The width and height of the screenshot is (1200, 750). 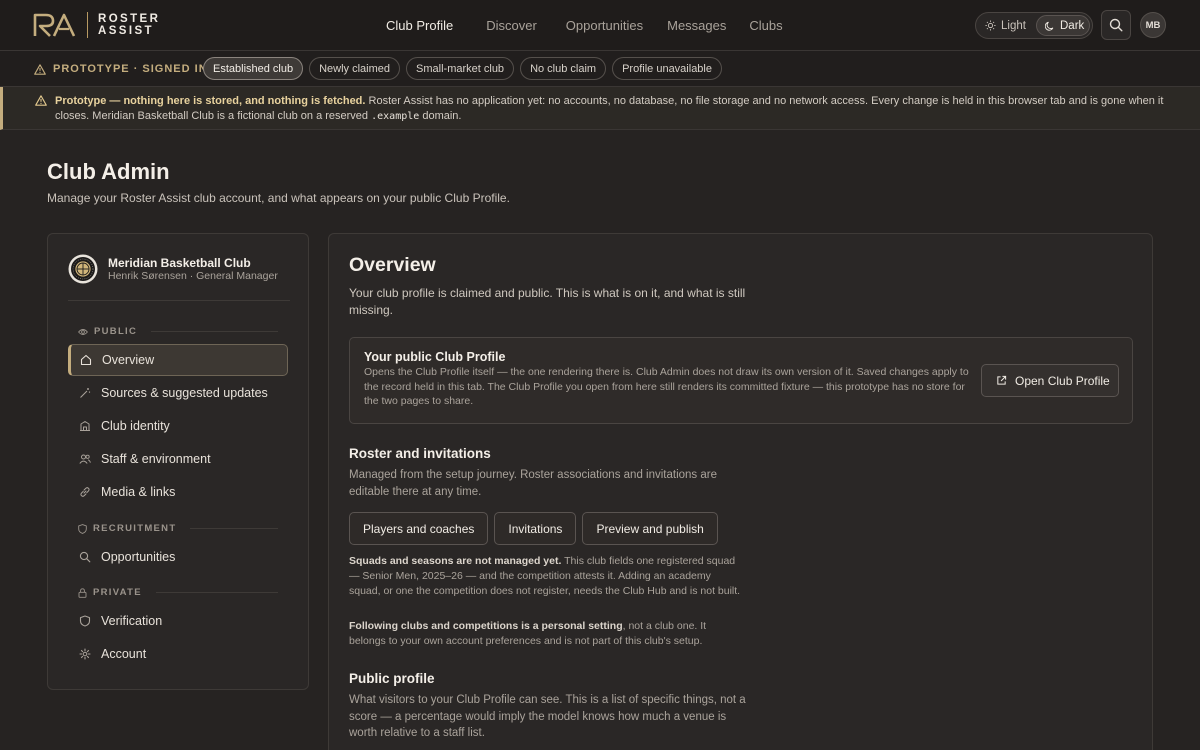 What do you see at coordinates (1062, 380) in the screenshot?
I see `open-club-profile-label: Open Club Profile` at bounding box center [1062, 380].